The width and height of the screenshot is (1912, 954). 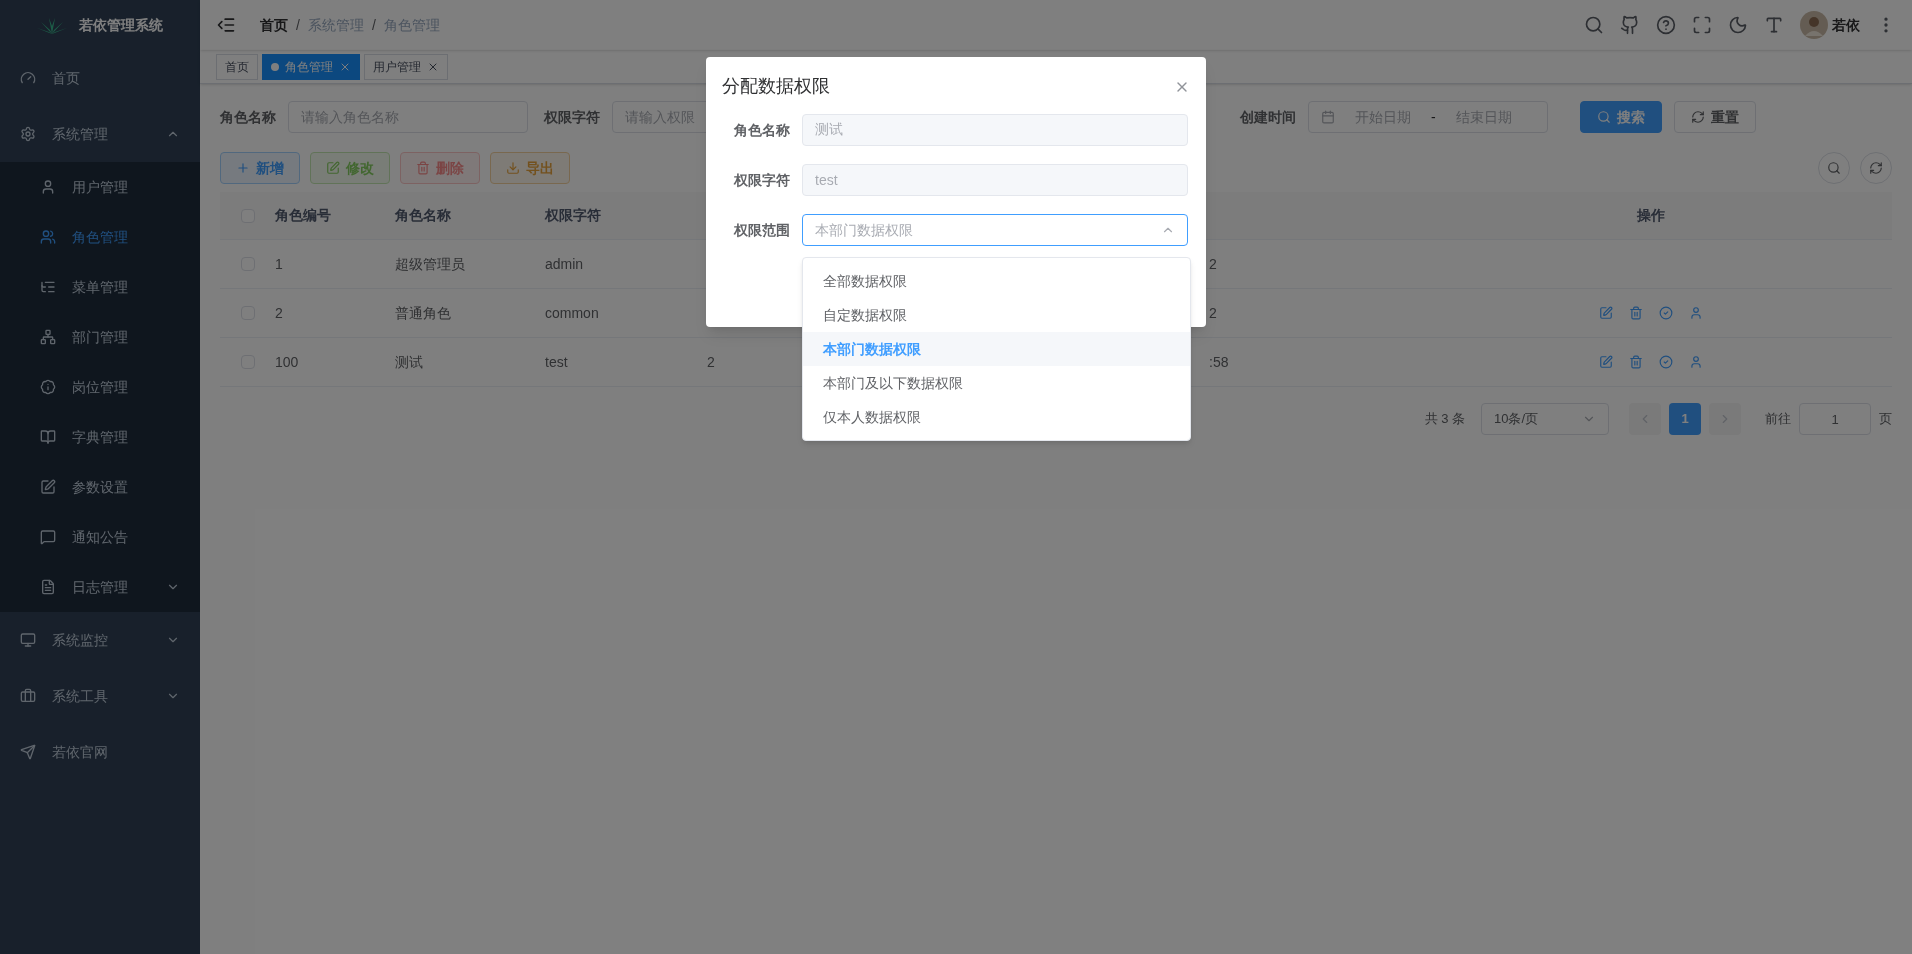 What do you see at coordinates (1651, 215) in the screenshot?
I see `column-header: 操作` at bounding box center [1651, 215].